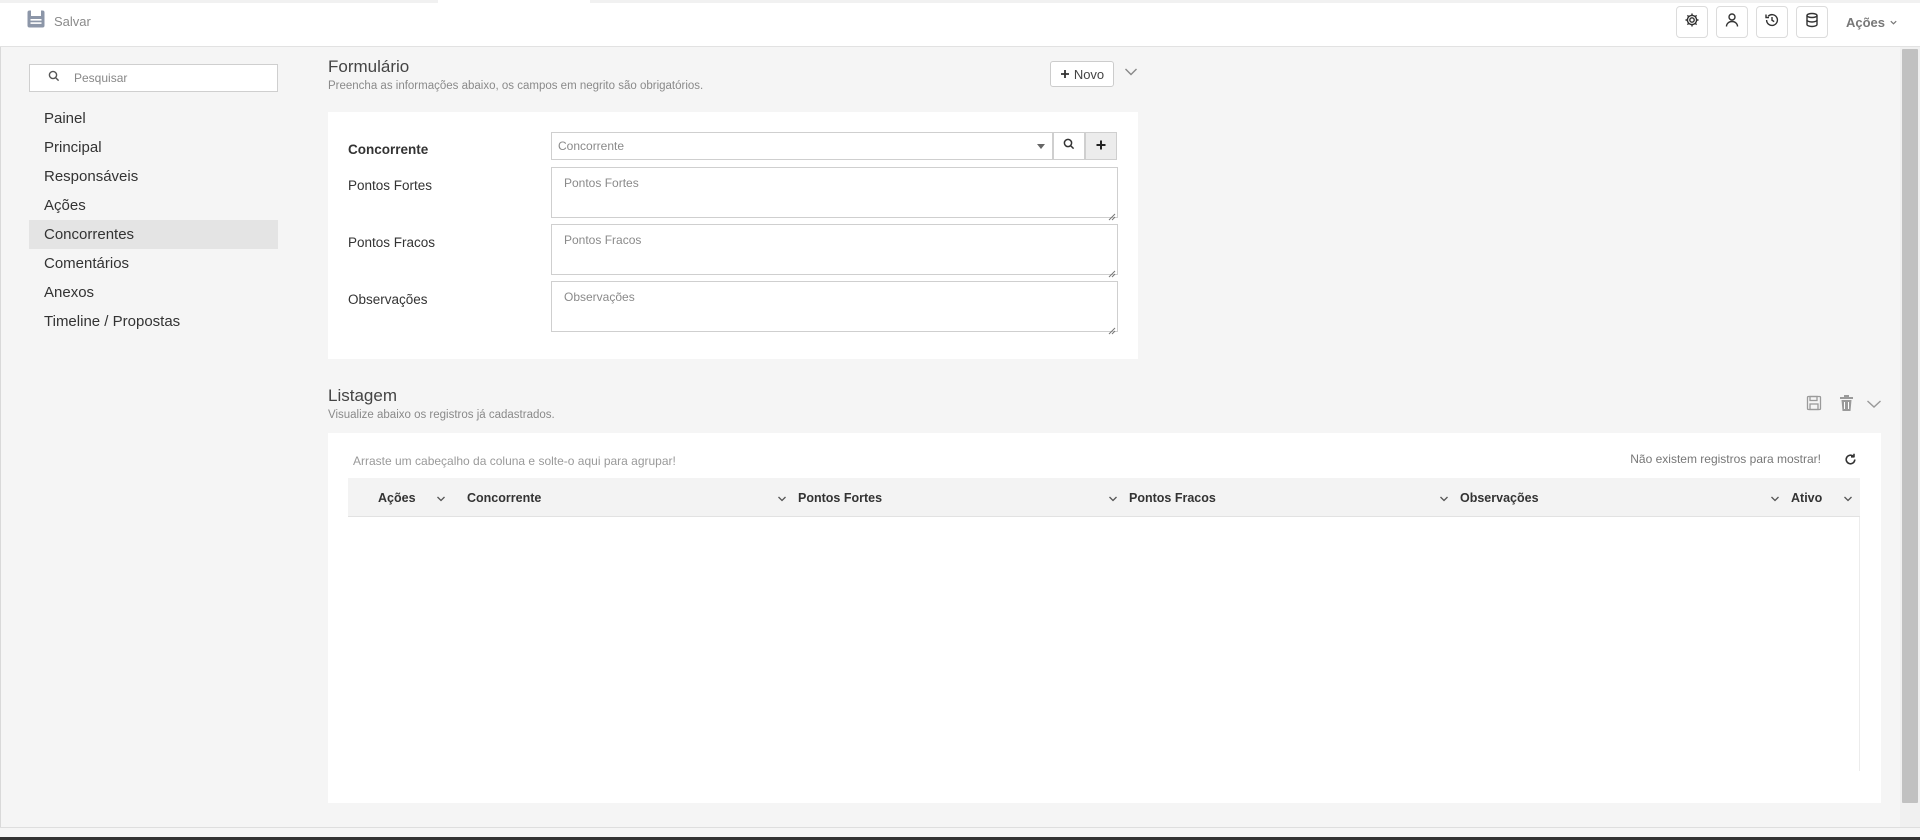 This screenshot has width=1920, height=840. Describe the element at coordinates (390, 185) in the screenshot. I see `pontos-fortes-label: Pontos Fortes` at that location.